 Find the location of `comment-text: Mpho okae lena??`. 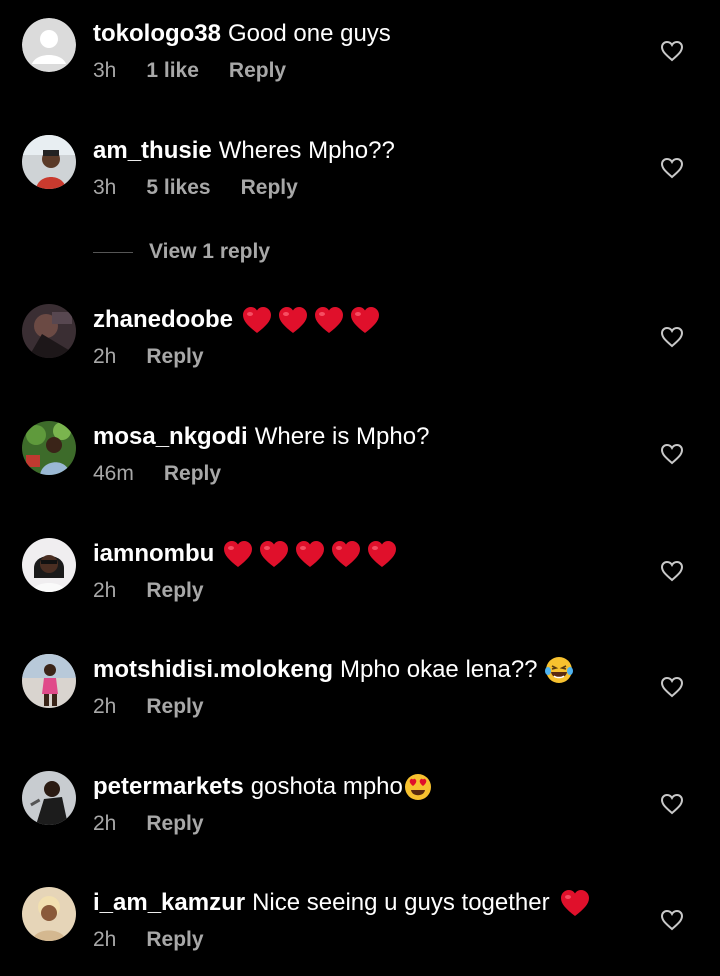

comment-text: Mpho okae lena?? is located at coordinates (439, 669).